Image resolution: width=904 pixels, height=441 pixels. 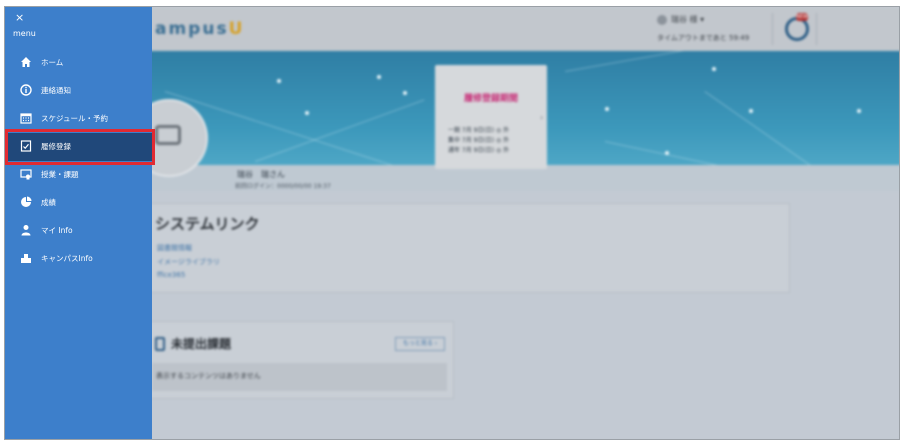 What do you see at coordinates (57, 230) in the screenshot?
I see `sidebar-item-label: マイ Info` at bounding box center [57, 230].